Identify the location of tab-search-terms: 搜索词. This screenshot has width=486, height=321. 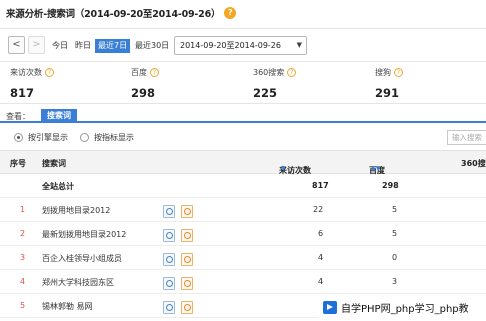
(59, 116).